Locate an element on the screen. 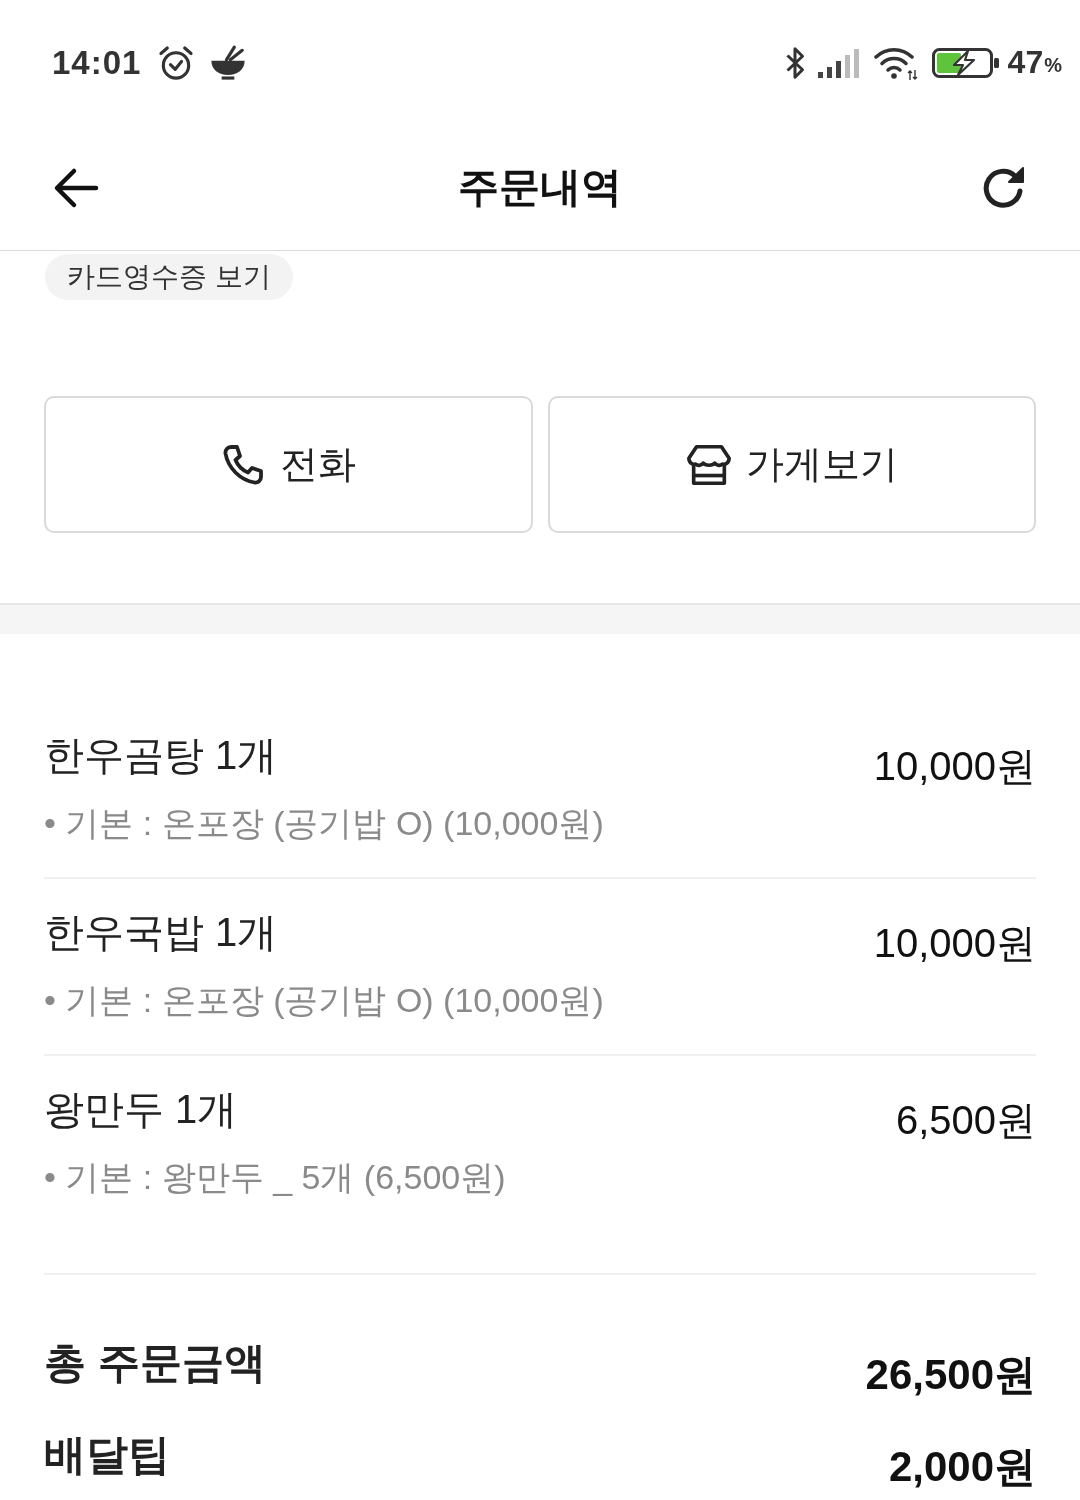 This screenshot has height=1500, width=1080. store-icon is located at coordinates (708, 464).